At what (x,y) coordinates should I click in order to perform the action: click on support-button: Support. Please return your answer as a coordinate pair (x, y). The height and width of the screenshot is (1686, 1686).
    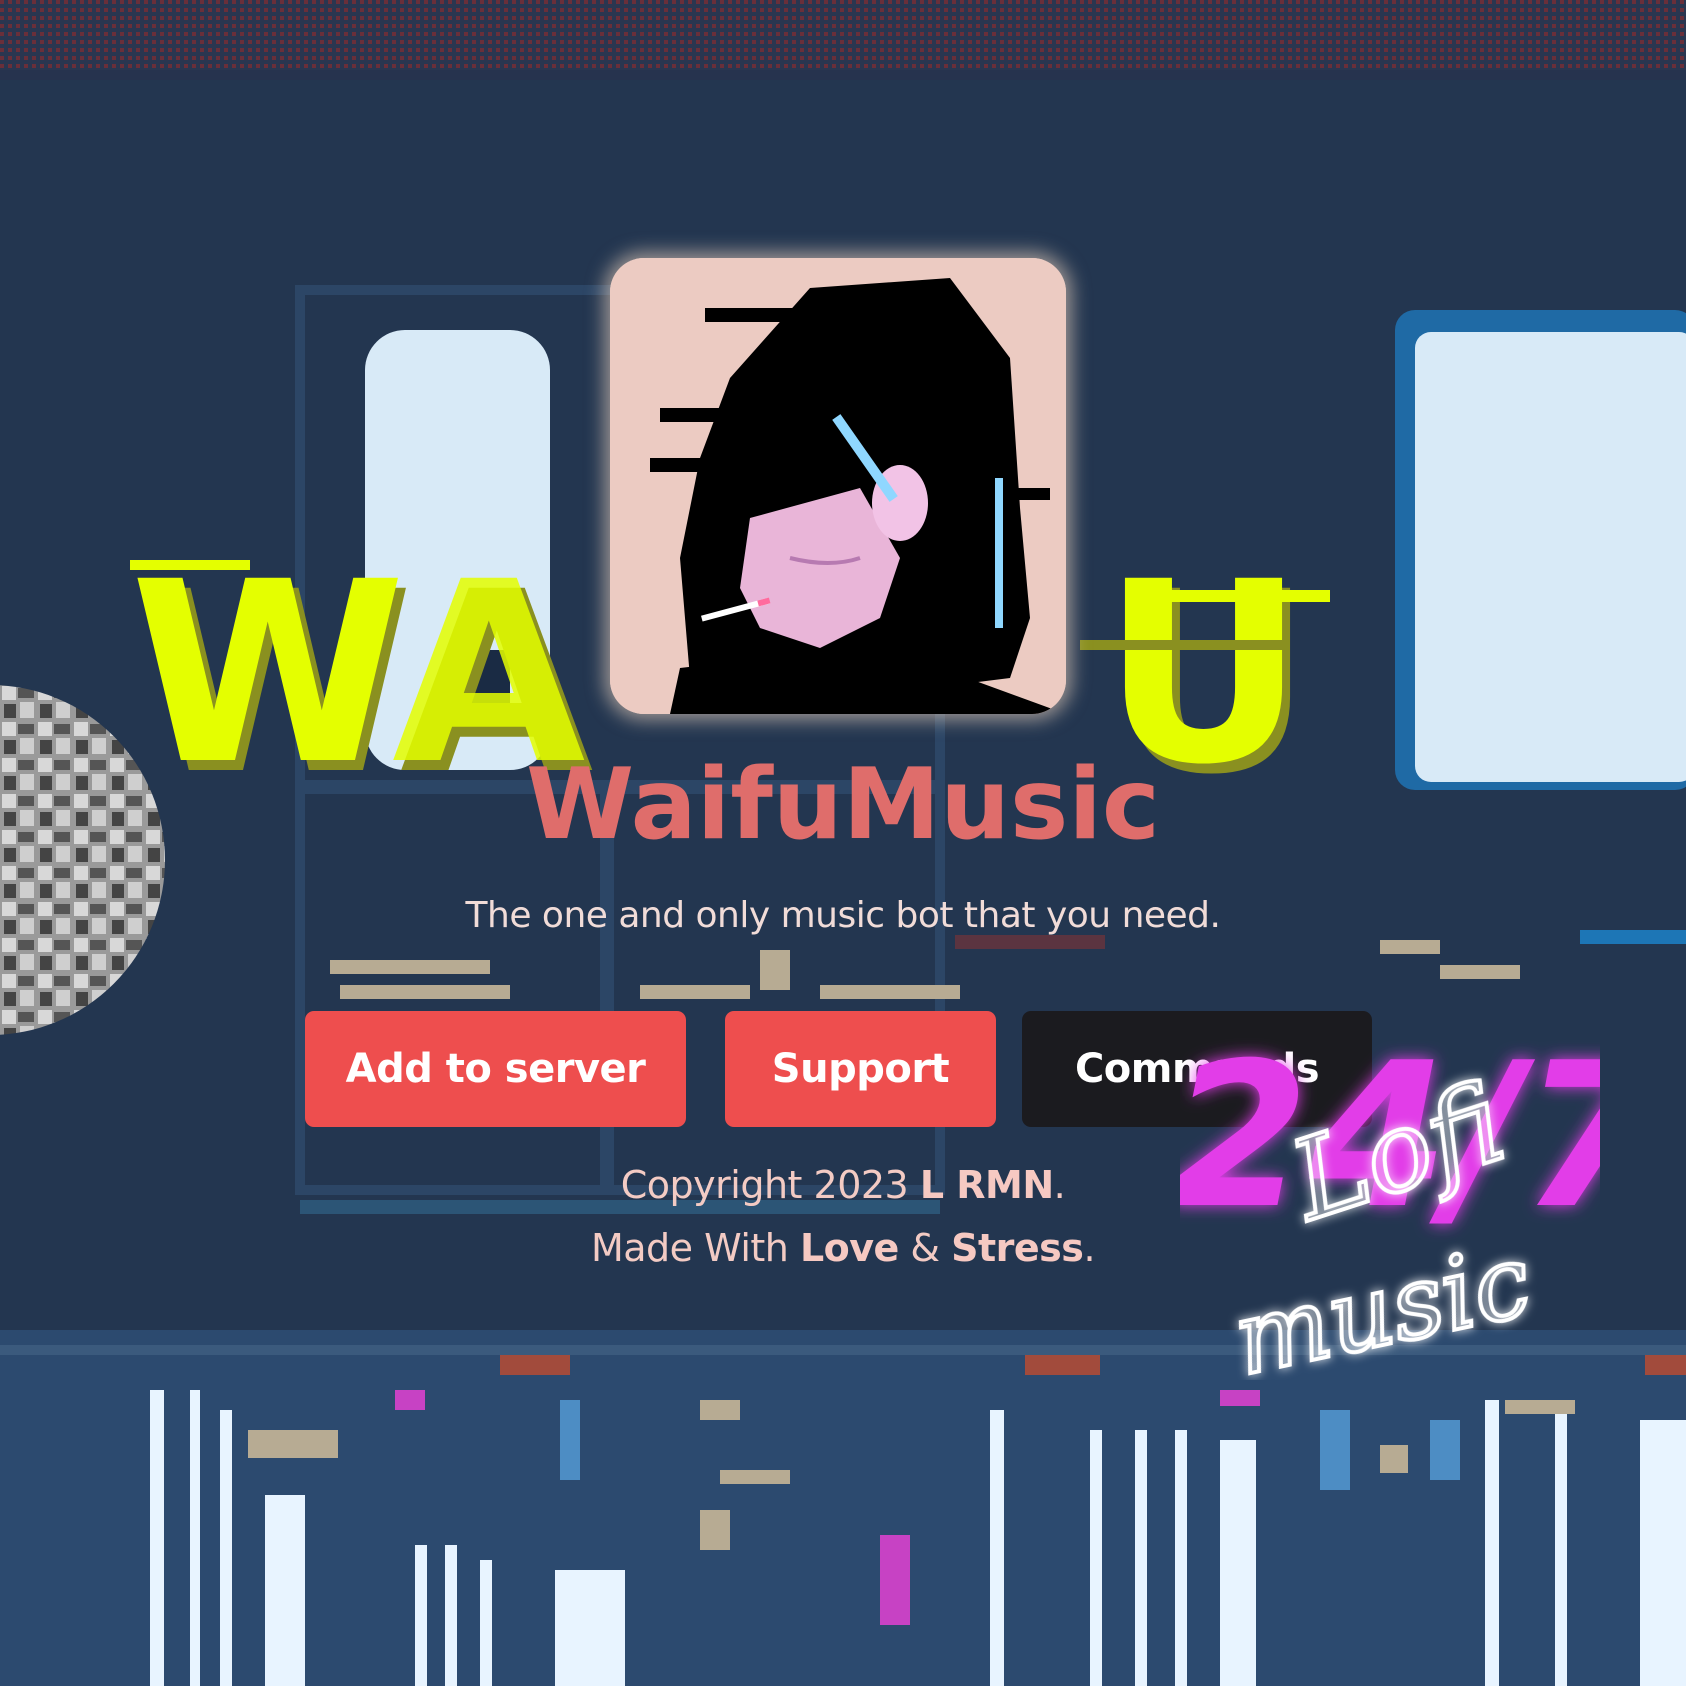
    Looking at the image, I should click on (860, 1069).